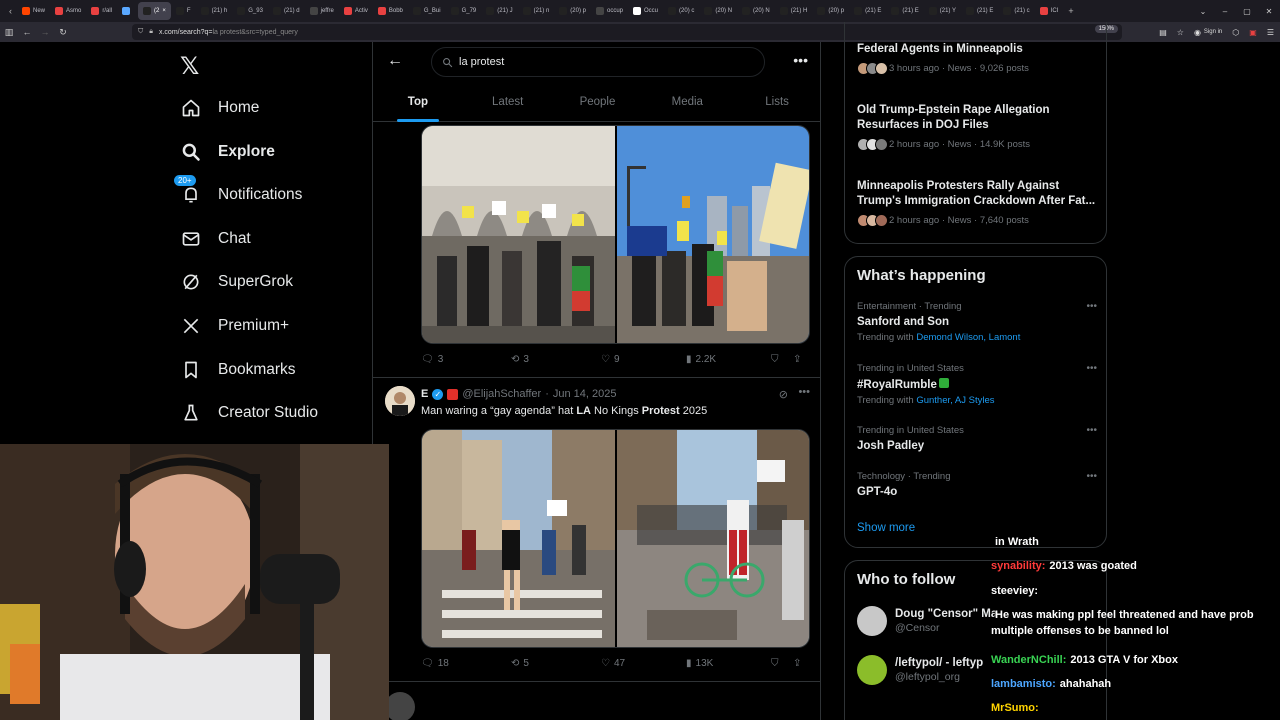 This screenshot has height=720, width=1280. I want to click on author-handle: @ElijahSchaffer, so click(501, 394).